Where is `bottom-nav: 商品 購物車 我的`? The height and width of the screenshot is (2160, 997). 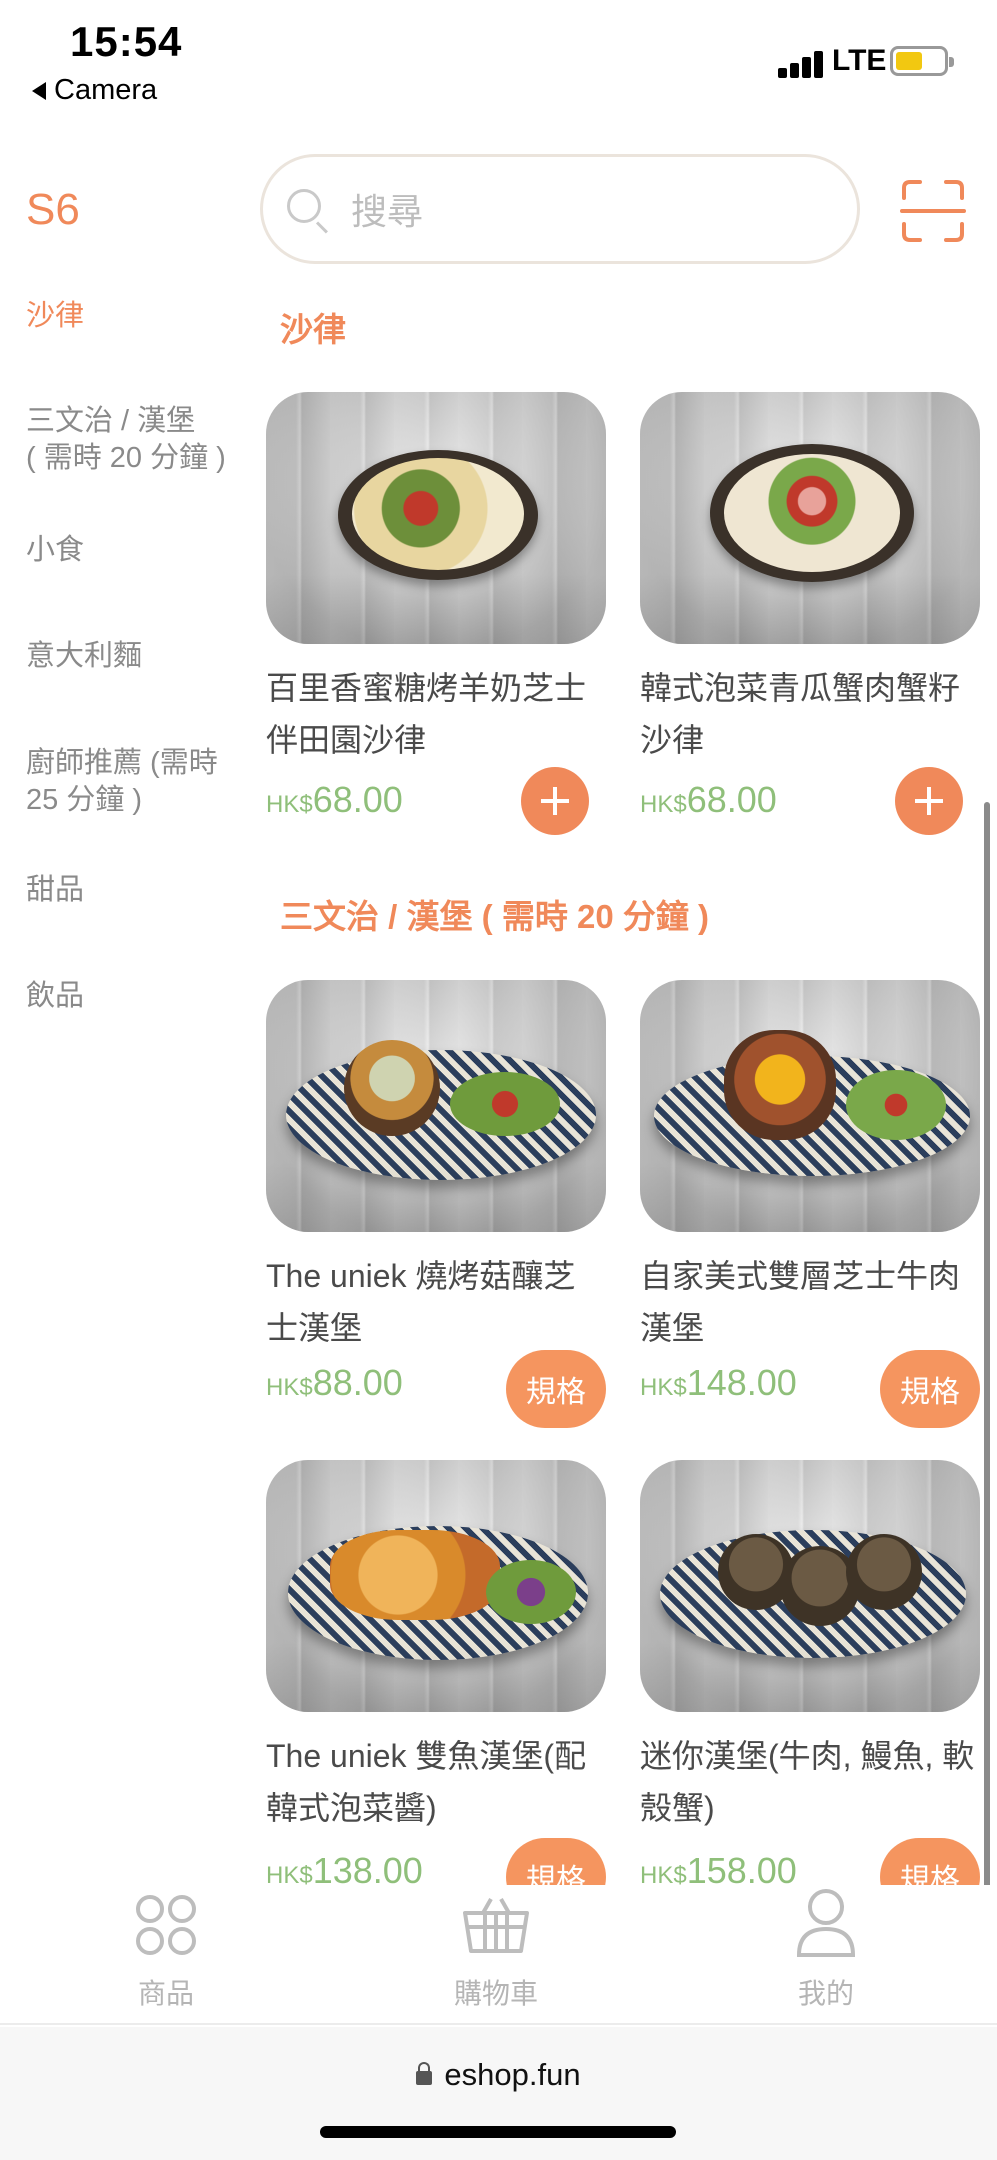 bottom-nav: 商品 購物車 我的 is located at coordinates (498, 1955).